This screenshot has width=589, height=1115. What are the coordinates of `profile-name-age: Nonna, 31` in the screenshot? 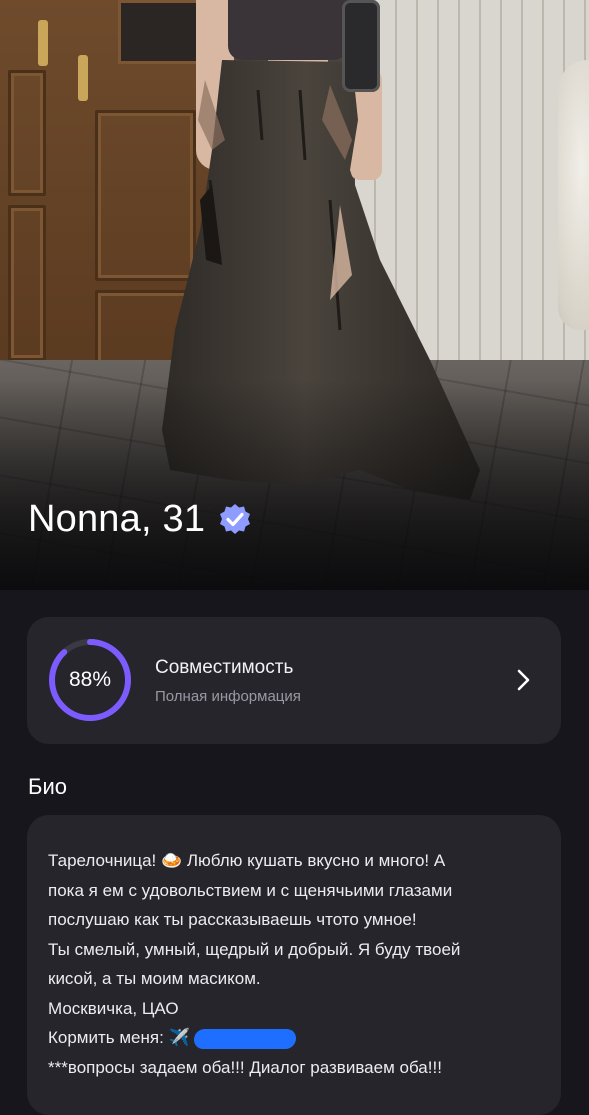 It's located at (117, 519).